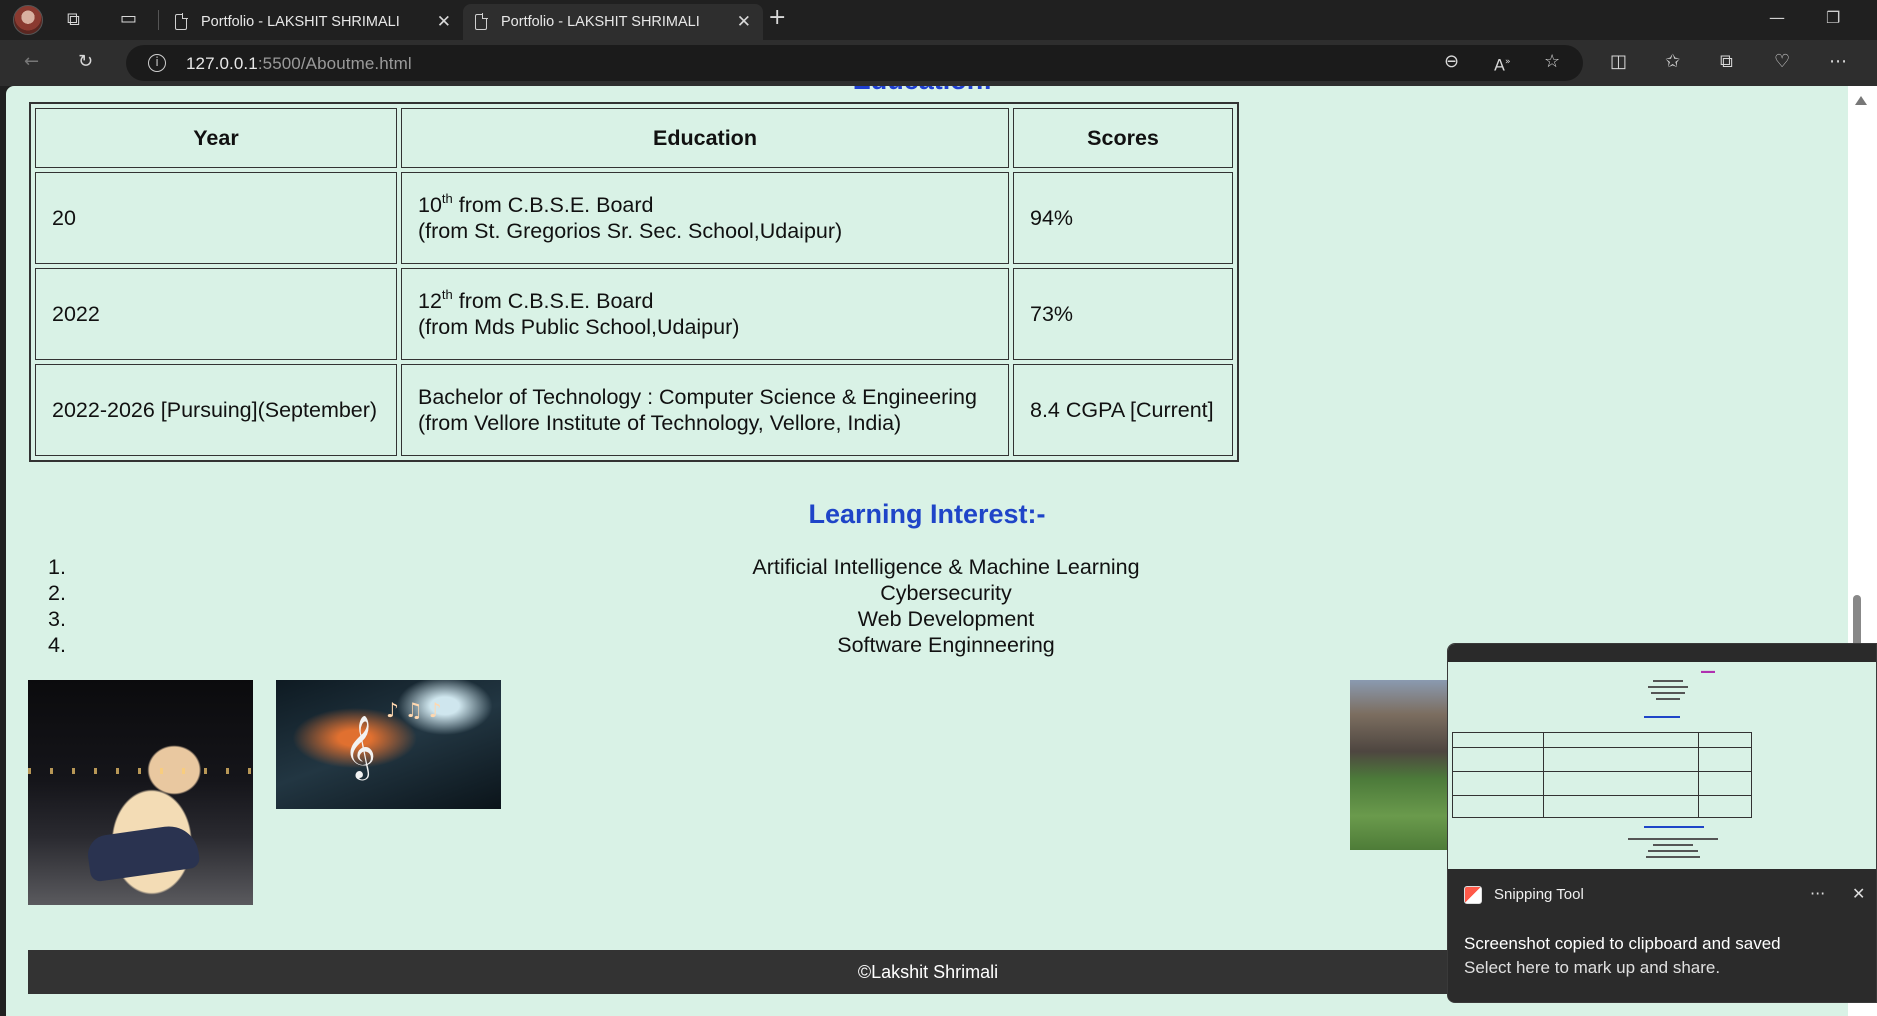 This screenshot has width=1877, height=1016. Describe the element at coordinates (1622, 943) in the screenshot. I see `toast-title: Screenshot copied to clipboard and saved` at that location.